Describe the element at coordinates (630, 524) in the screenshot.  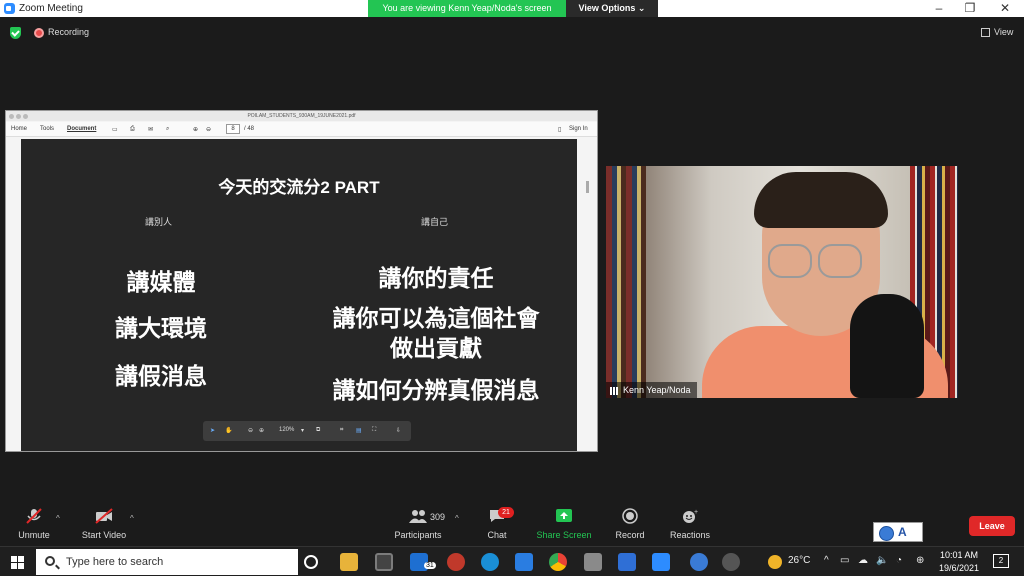
I see `record-button: Record` at that location.